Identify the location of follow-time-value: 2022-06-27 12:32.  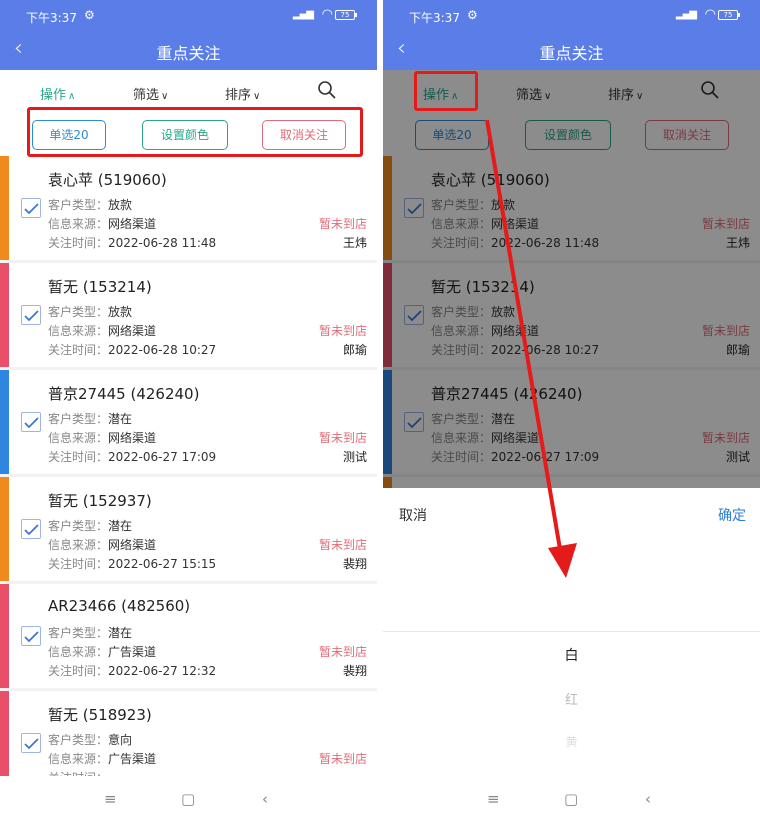
(162, 671).